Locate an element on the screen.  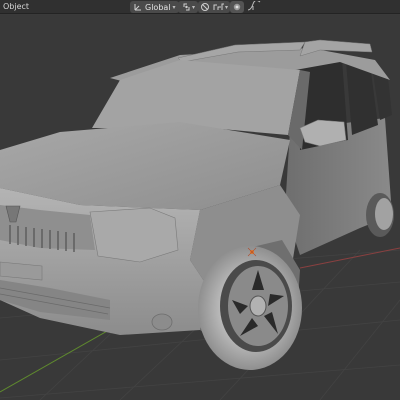
falloff-curve-icon is located at coordinates (254, 6).